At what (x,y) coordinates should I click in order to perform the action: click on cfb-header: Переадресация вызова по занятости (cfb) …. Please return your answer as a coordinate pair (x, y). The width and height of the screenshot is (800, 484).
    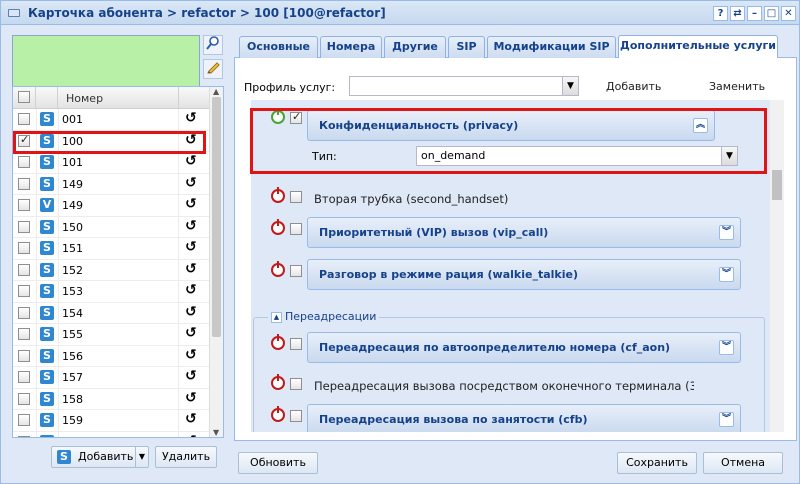
    Looking at the image, I should click on (524, 418).